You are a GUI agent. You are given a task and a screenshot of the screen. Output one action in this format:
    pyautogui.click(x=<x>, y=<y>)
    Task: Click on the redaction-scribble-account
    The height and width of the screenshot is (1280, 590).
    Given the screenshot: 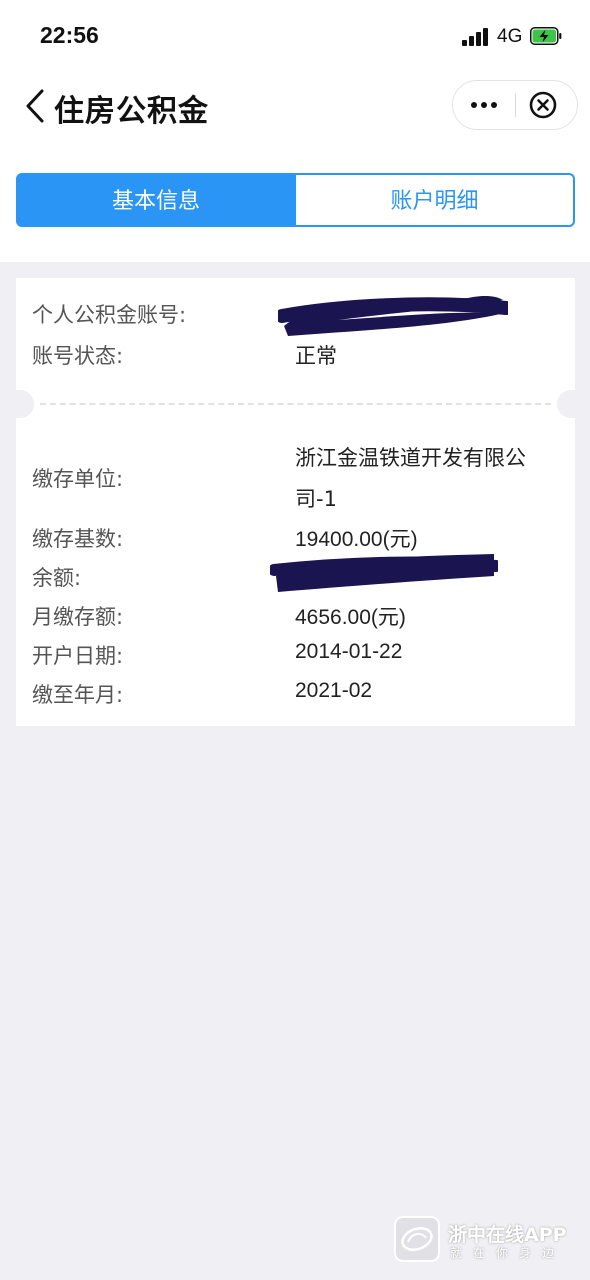 What is the action you would take?
    pyautogui.click(x=393, y=316)
    